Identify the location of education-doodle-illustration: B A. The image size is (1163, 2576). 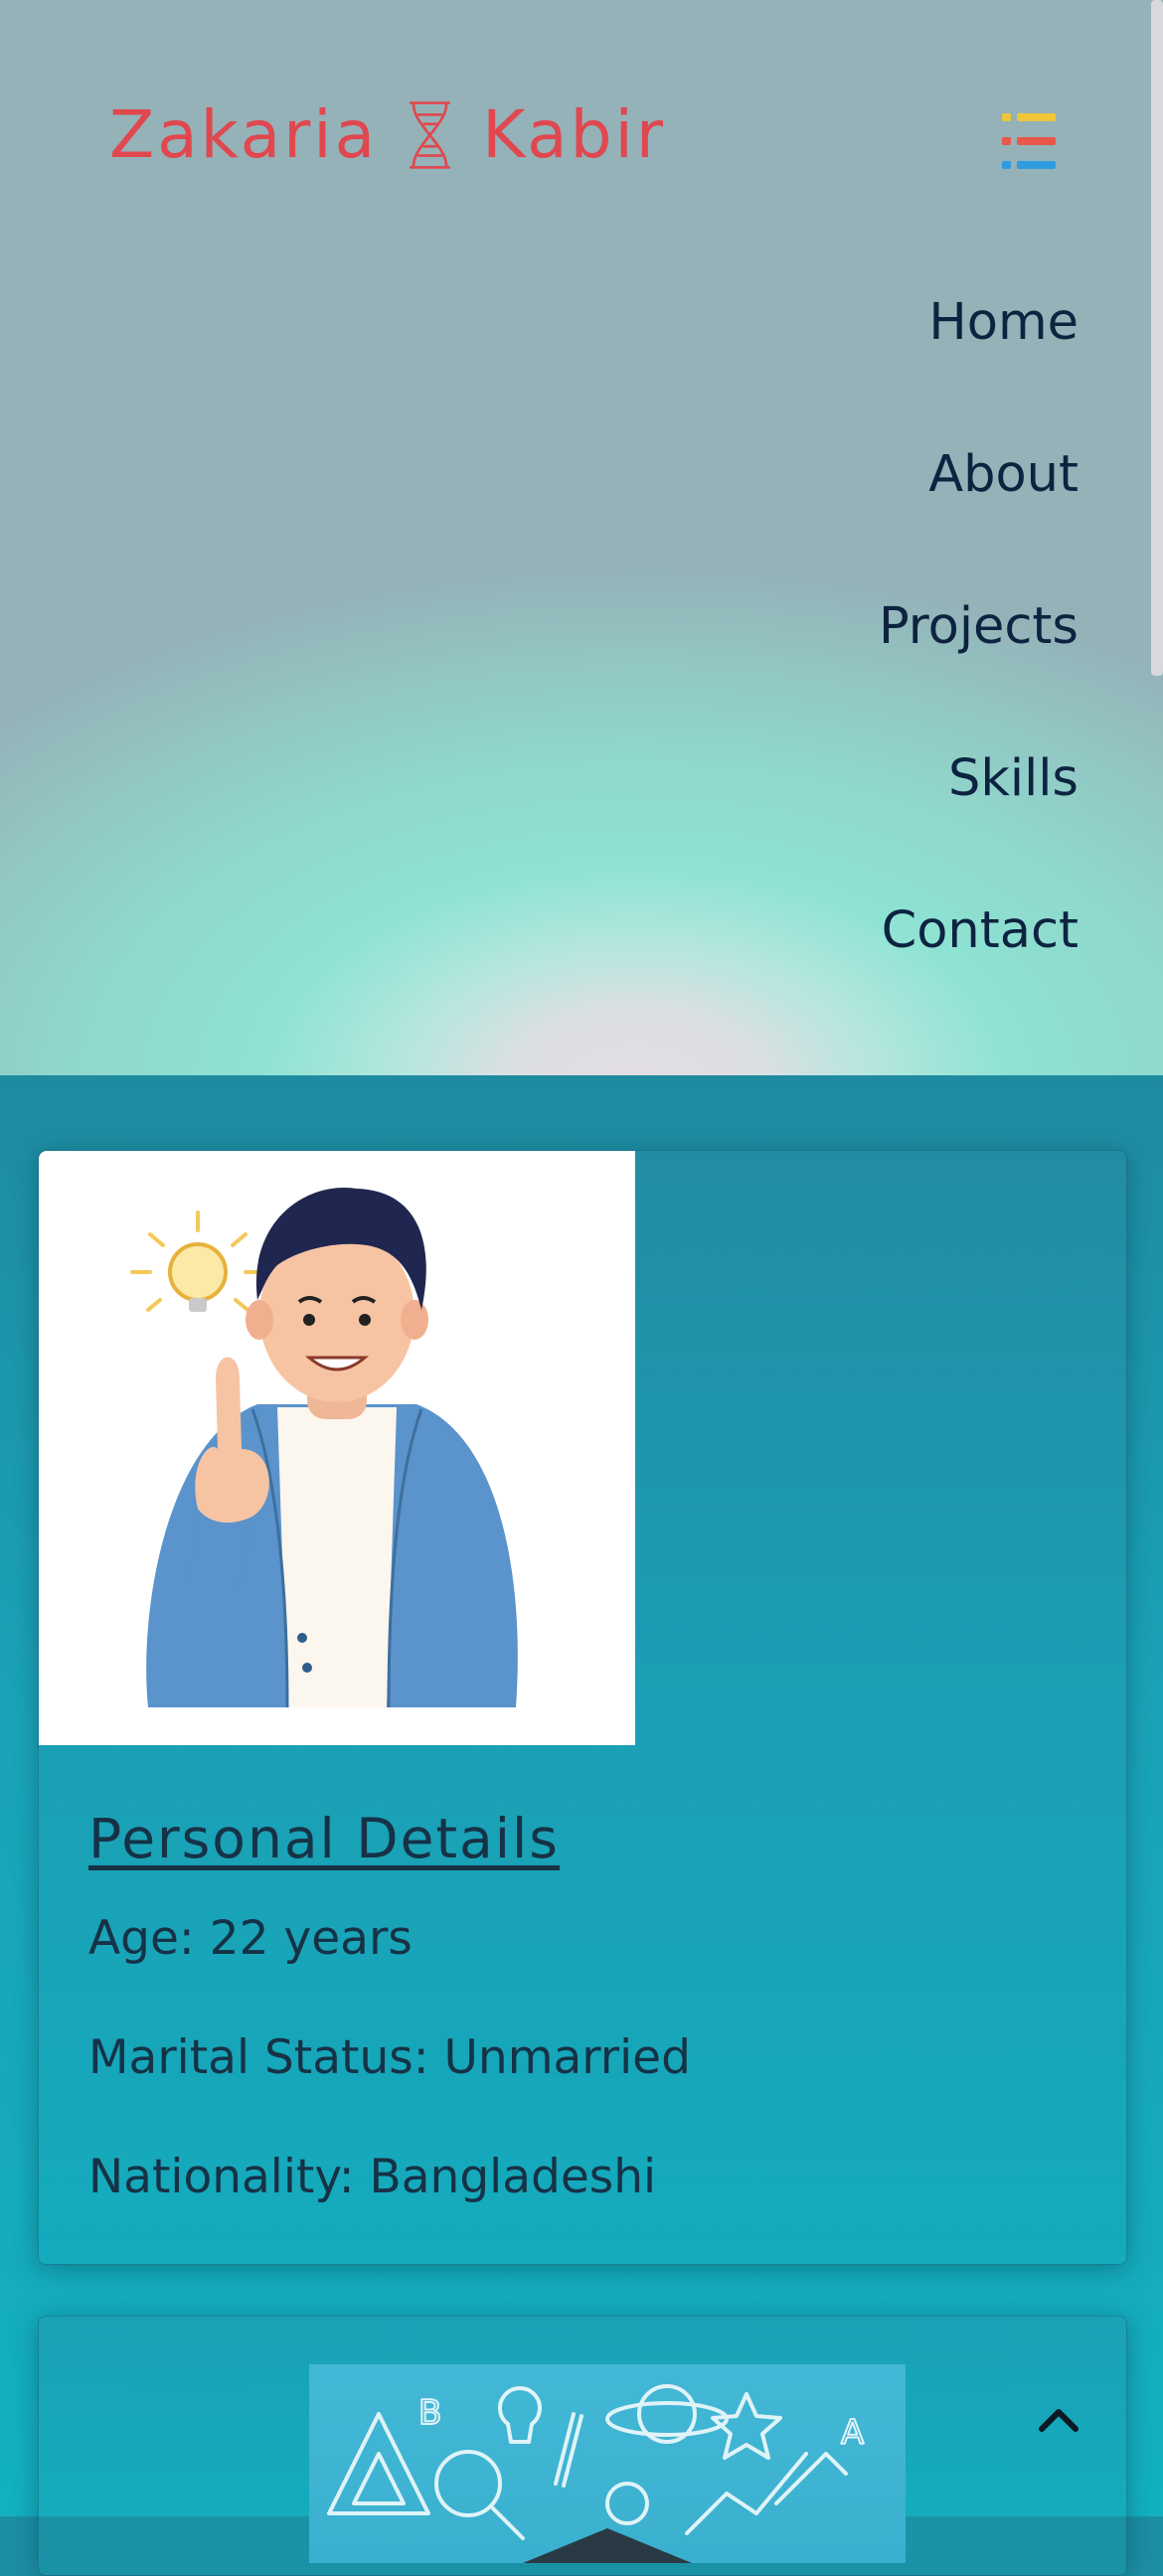
(607, 2463).